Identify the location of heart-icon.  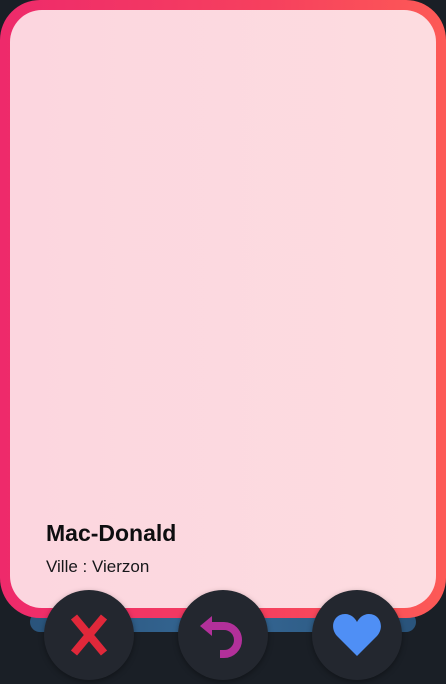
(357, 635).